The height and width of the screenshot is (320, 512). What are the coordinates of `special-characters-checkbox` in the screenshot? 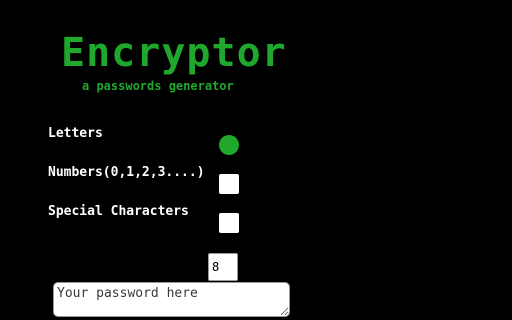 It's located at (229, 223).